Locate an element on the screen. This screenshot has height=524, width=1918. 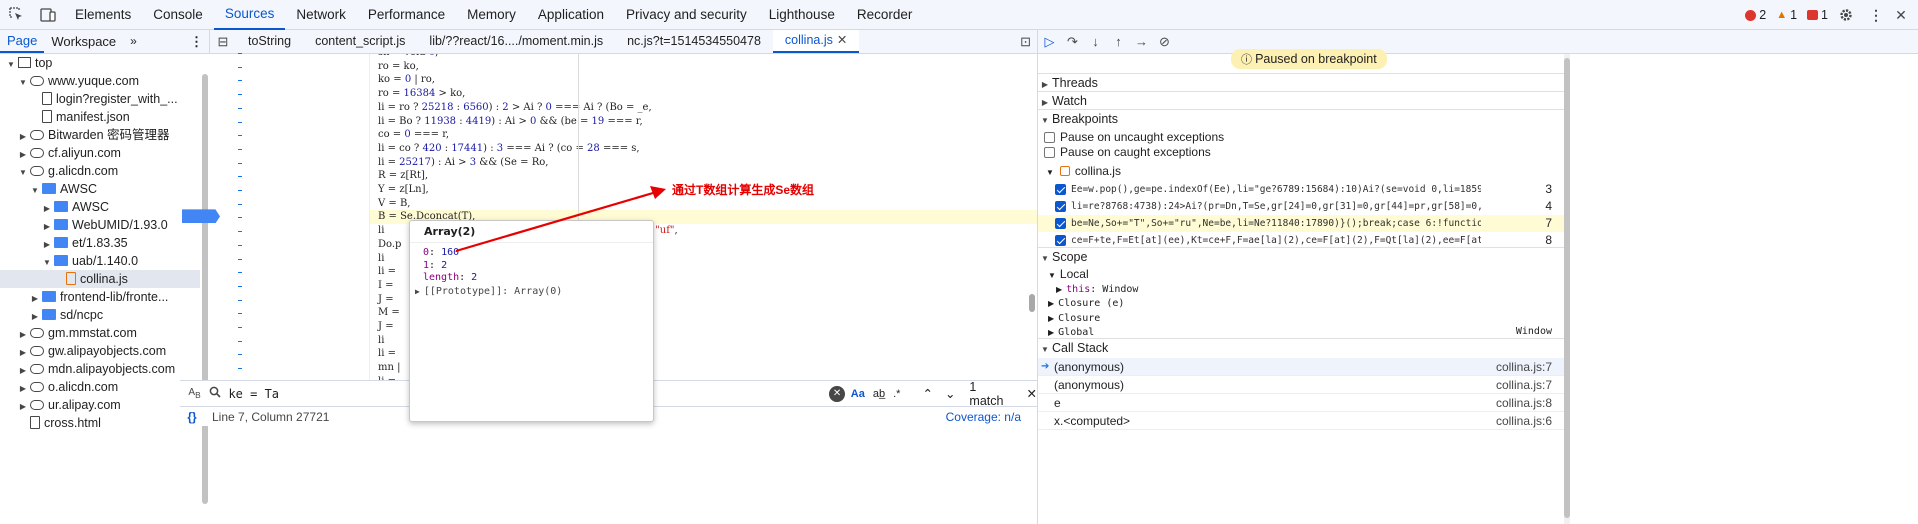
tab-memory: Memory is located at coordinates (491, 15).